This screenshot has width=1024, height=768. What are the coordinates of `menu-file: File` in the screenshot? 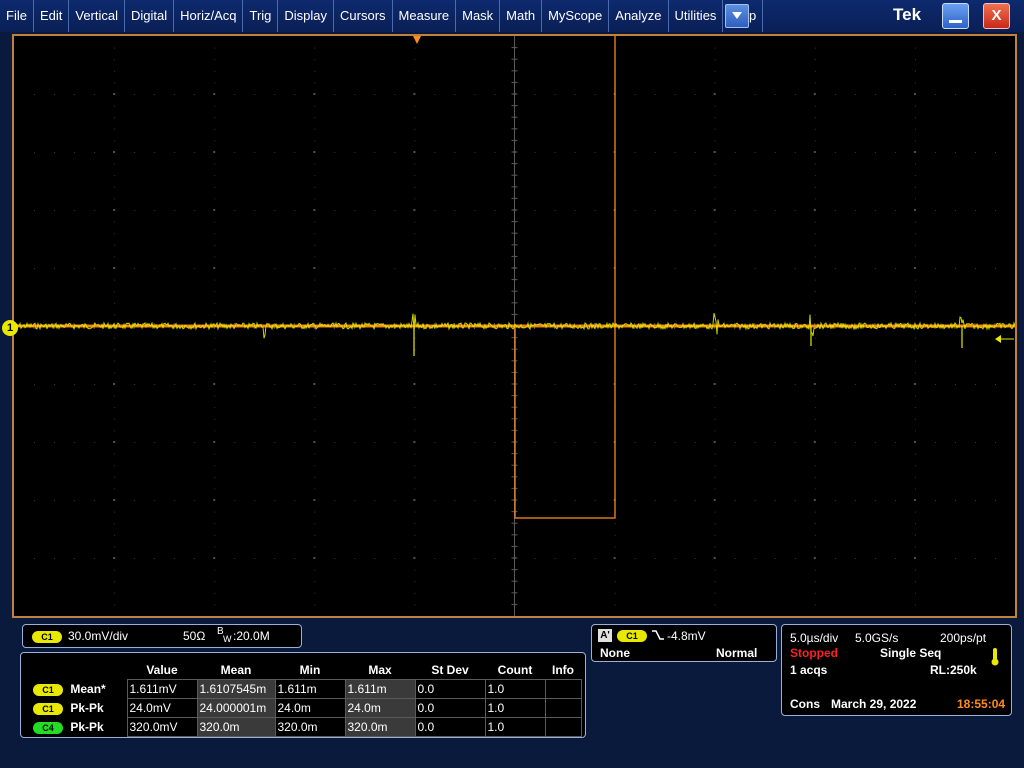 It's located at (17, 16).